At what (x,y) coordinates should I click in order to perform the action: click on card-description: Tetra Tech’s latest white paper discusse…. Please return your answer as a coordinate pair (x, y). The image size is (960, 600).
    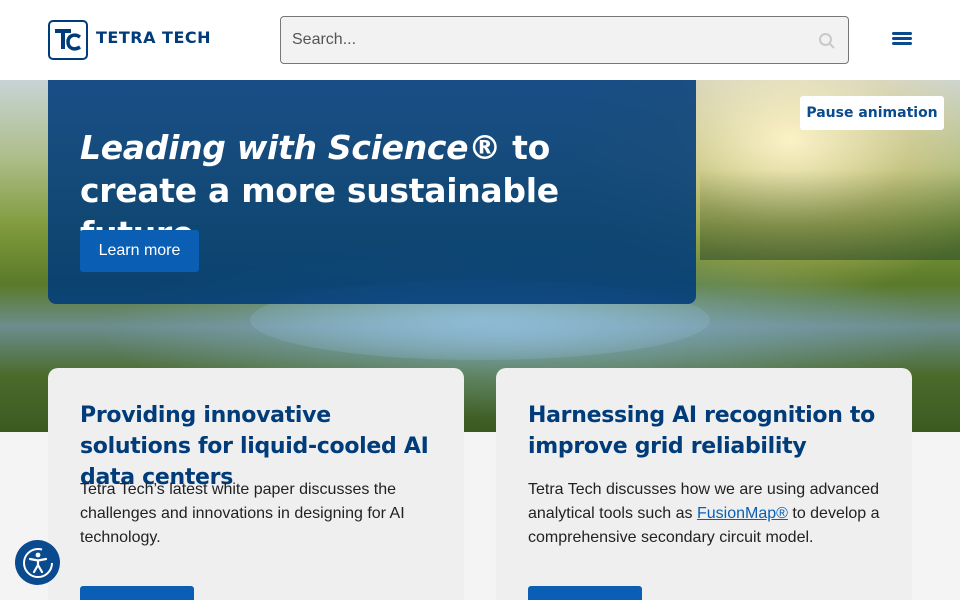
    Looking at the image, I should click on (242, 513).